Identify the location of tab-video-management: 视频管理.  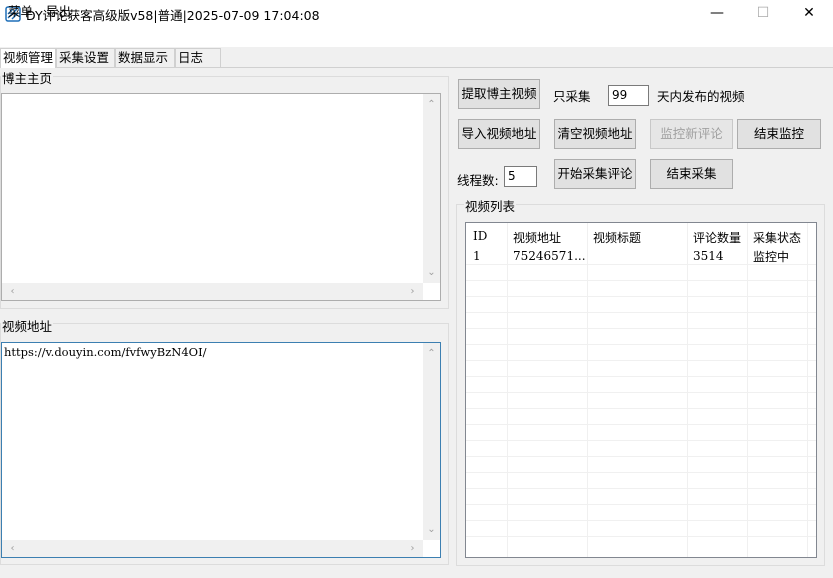
(28, 58).